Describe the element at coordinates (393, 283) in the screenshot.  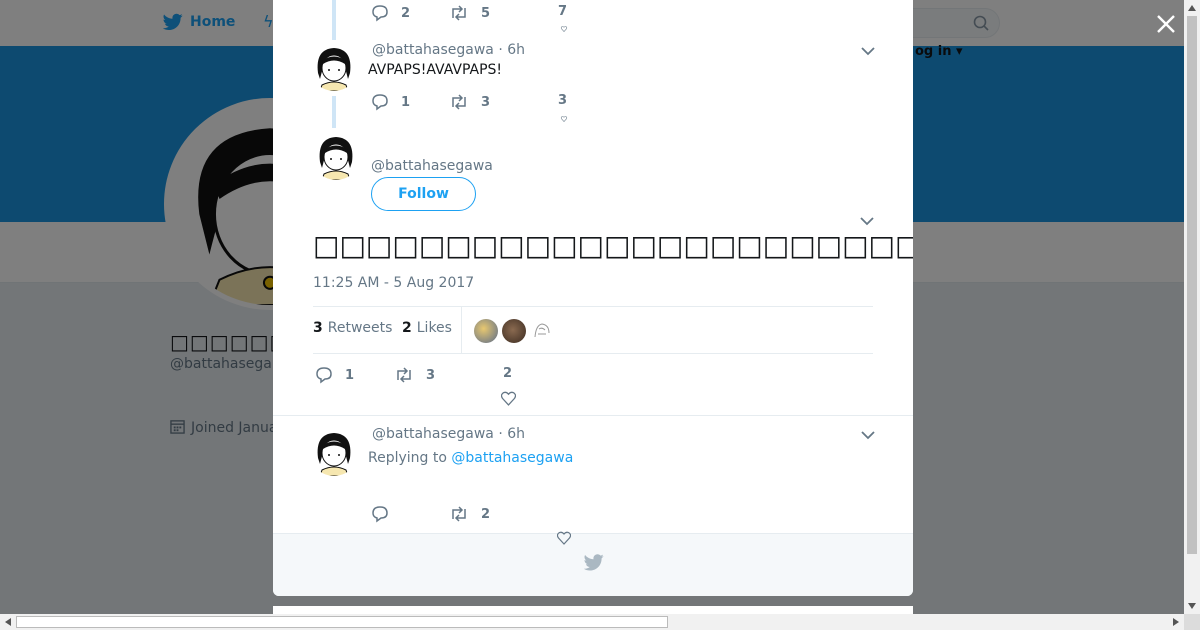
I see `tweet-timestamp: 11:25 AM - 5 Aug 2017` at that location.